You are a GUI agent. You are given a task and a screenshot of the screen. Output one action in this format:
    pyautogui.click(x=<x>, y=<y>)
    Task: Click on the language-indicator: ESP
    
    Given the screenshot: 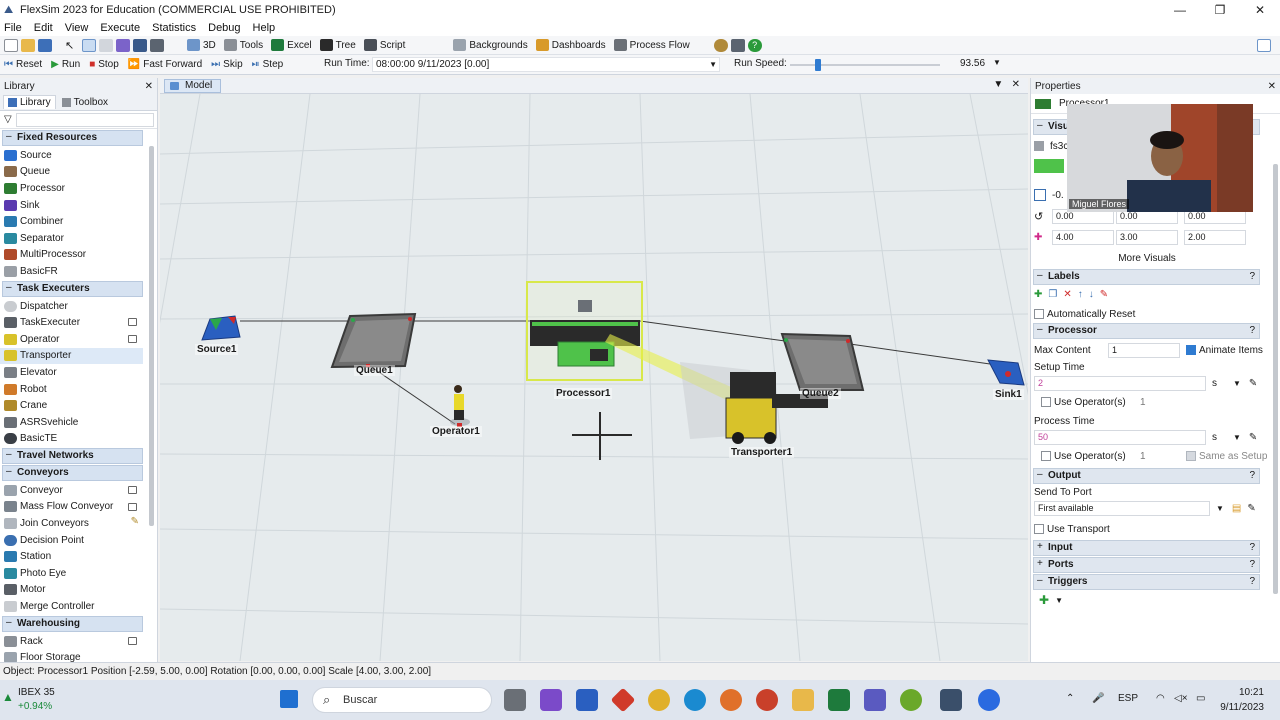 What is the action you would take?
    pyautogui.click(x=1128, y=698)
    